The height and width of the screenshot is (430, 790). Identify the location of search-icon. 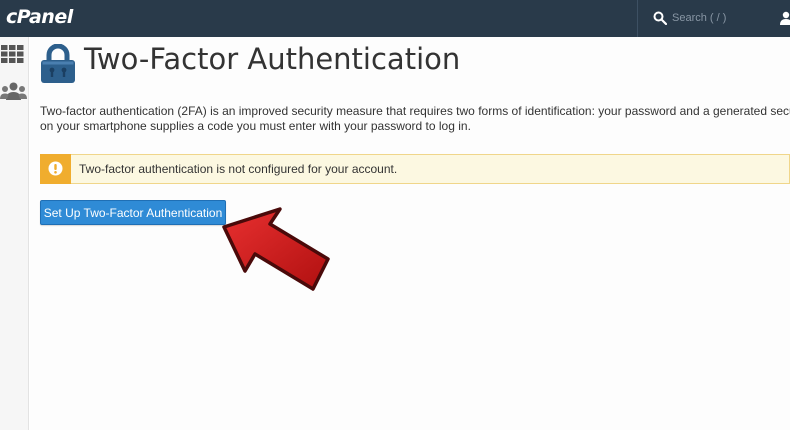
(660, 18).